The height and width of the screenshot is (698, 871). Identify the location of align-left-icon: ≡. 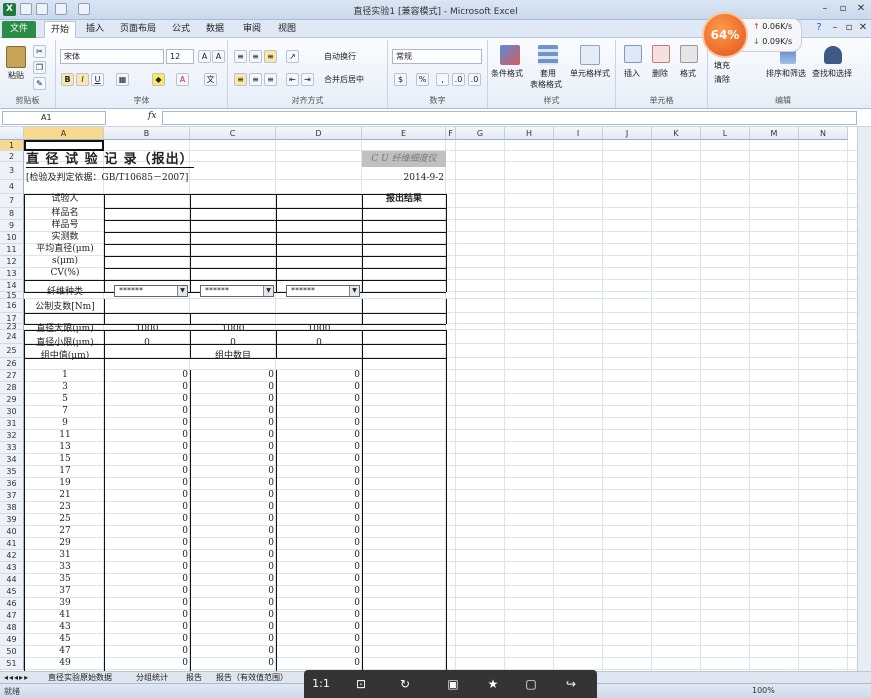
(240, 79).